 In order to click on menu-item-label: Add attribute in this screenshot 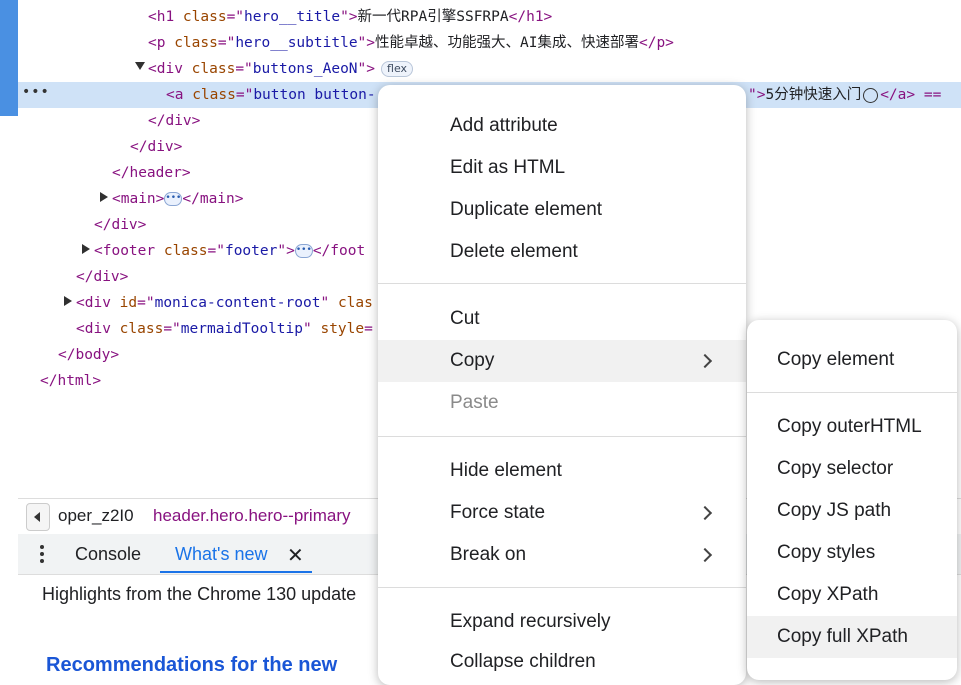, I will do `click(504, 125)`.